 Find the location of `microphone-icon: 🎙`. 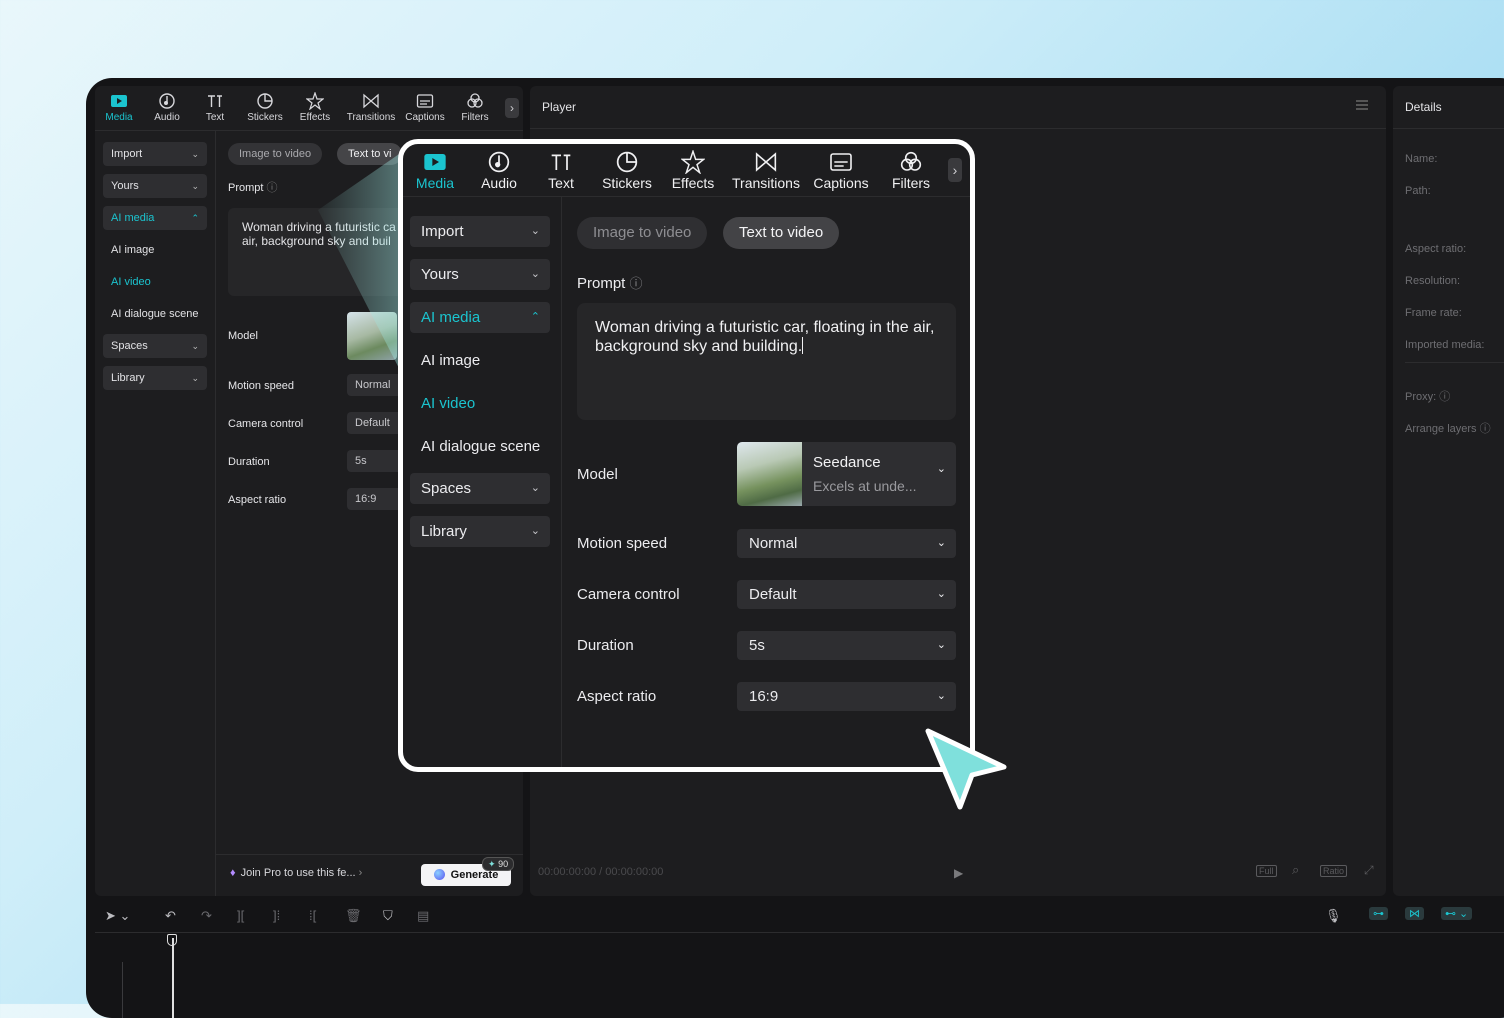

microphone-icon: 🎙 is located at coordinates (1333, 916).